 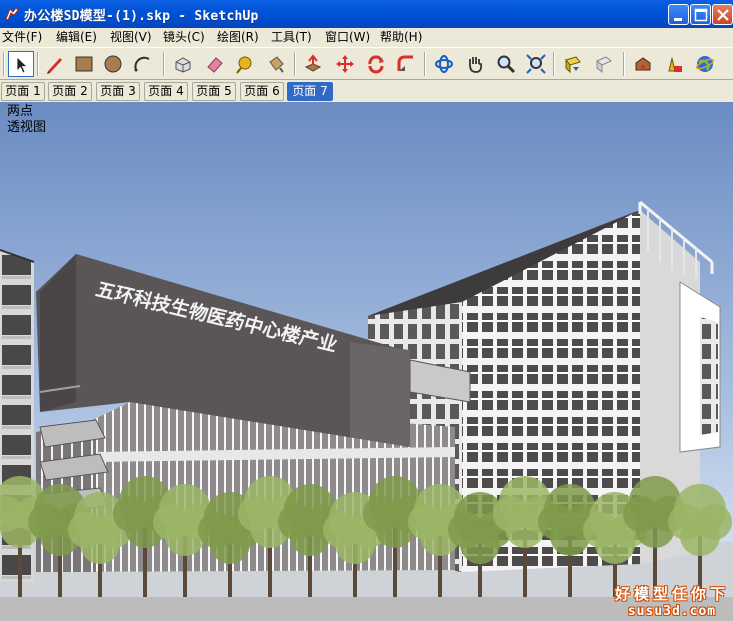 I want to click on close-icon, so click(x=723, y=15).